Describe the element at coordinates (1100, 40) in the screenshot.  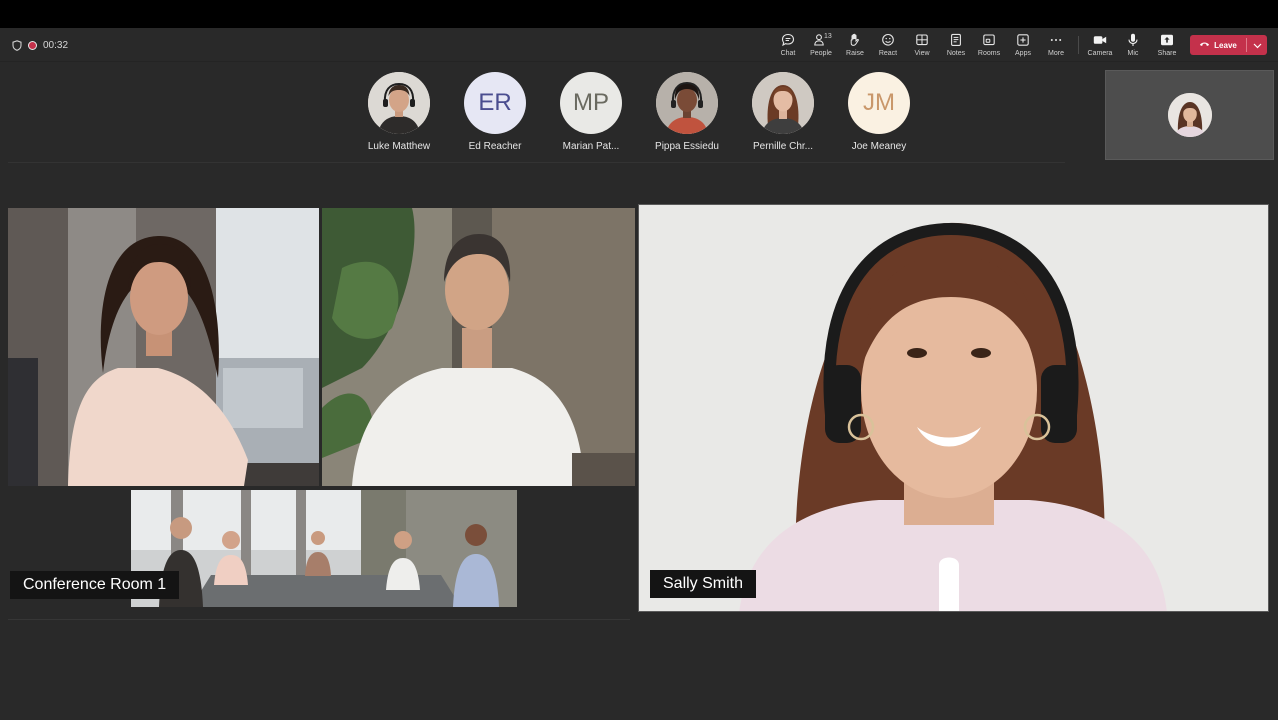
I see `camera-icon` at that location.